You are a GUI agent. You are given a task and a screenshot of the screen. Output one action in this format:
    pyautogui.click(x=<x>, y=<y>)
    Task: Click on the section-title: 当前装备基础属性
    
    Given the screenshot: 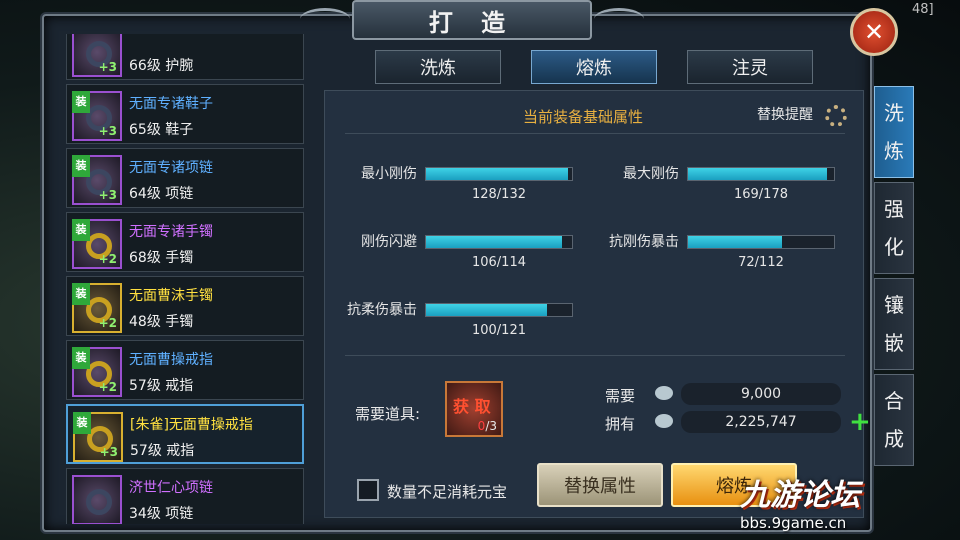 What is the action you would take?
    pyautogui.click(x=583, y=117)
    